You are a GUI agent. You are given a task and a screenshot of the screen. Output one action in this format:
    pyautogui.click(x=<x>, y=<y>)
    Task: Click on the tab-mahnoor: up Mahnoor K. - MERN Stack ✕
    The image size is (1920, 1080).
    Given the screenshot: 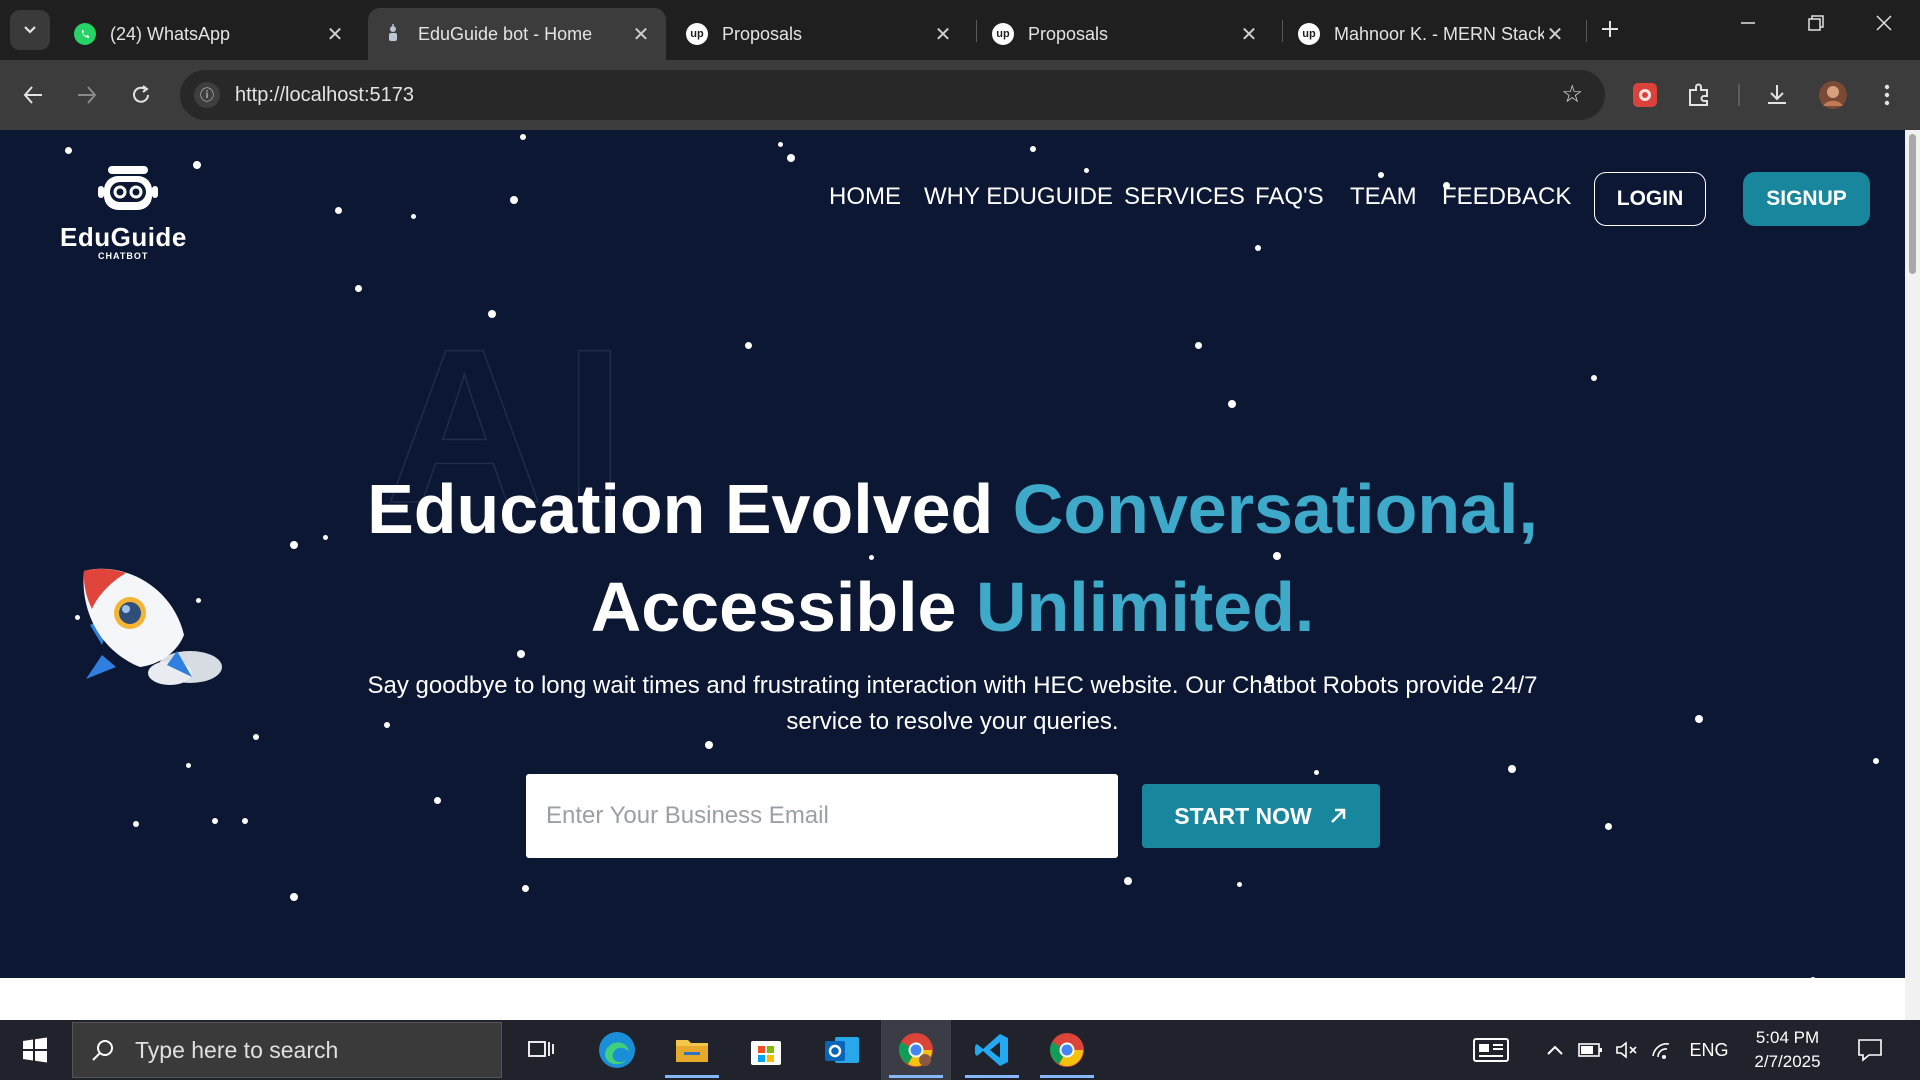 What is the action you would take?
    pyautogui.click(x=1432, y=34)
    